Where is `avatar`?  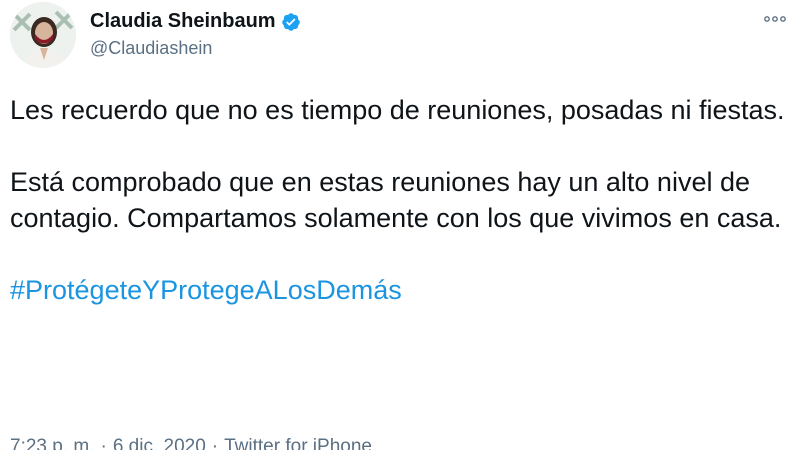
avatar is located at coordinates (43, 35).